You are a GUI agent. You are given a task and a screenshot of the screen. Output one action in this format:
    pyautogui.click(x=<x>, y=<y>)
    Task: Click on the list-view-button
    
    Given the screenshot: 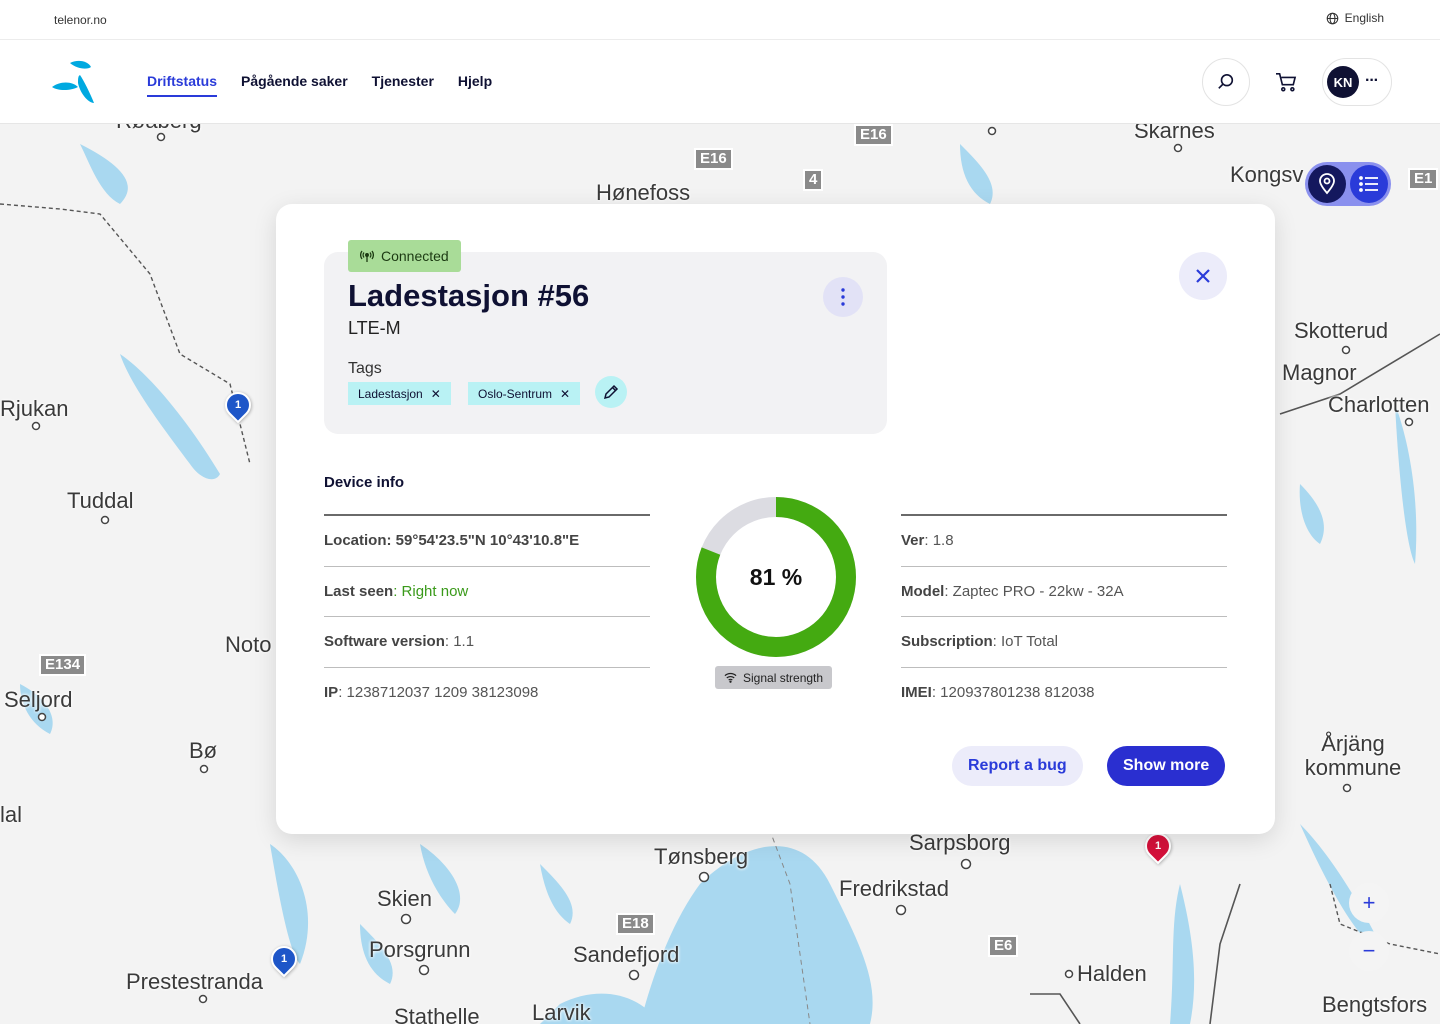 What is the action you would take?
    pyautogui.click(x=1369, y=184)
    